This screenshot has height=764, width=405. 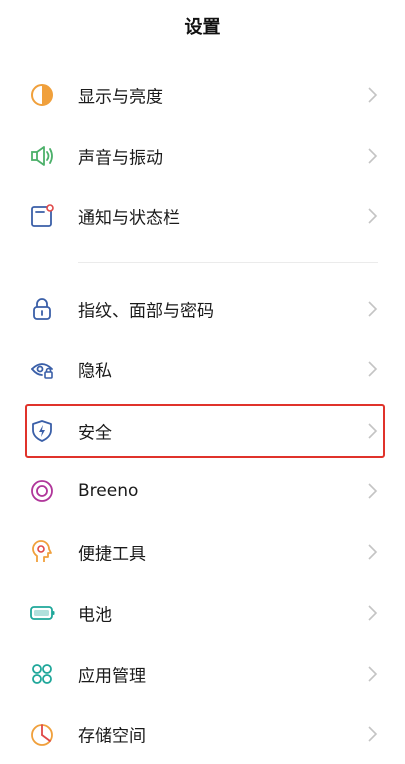 I want to click on battery-icon, so click(x=42, y=613).